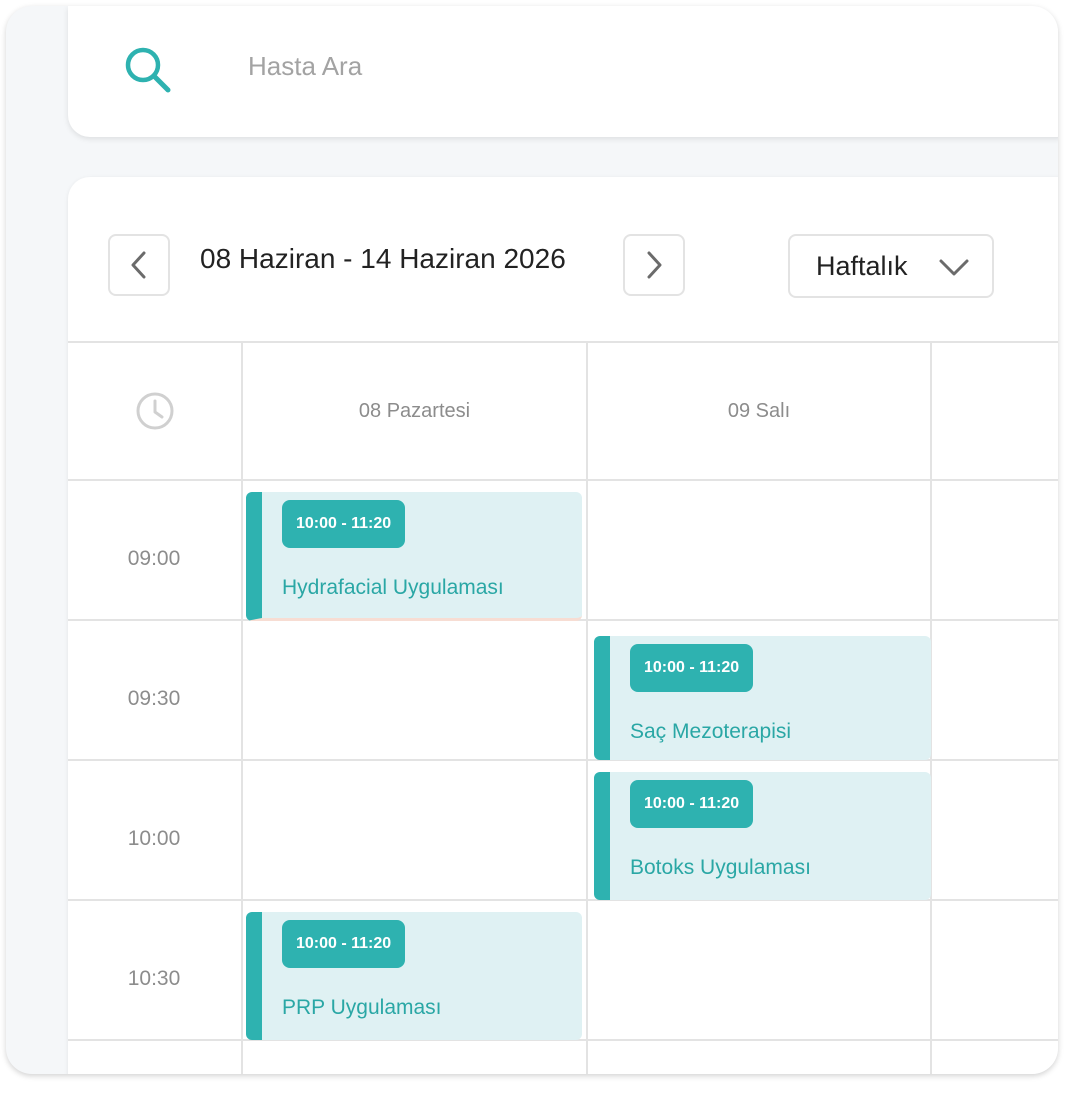 The image size is (1079, 1095). I want to click on chevron-down-icon, so click(954, 267).